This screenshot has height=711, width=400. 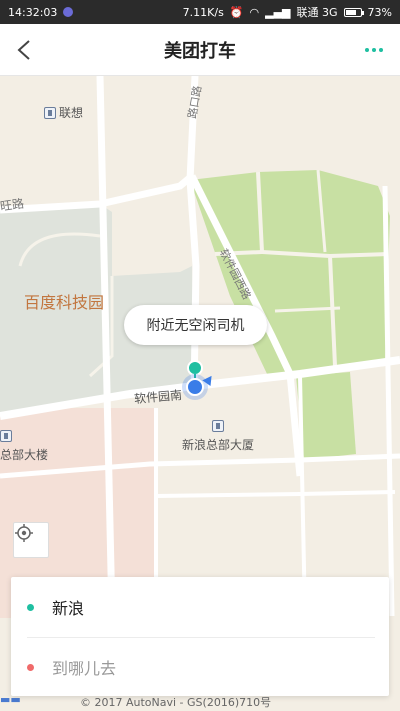 I want to click on poi-hq-building: 总部大楼, so click(x=24, y=446).